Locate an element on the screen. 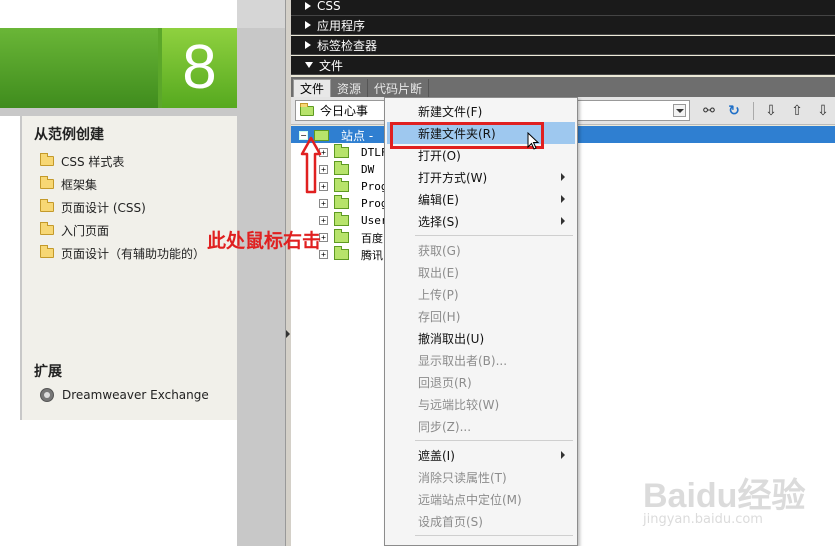 Image resolution: width=835 pixels, height=546 pixels. menu-item-check-out: 取出(E) is located at coordinates (481, 272).